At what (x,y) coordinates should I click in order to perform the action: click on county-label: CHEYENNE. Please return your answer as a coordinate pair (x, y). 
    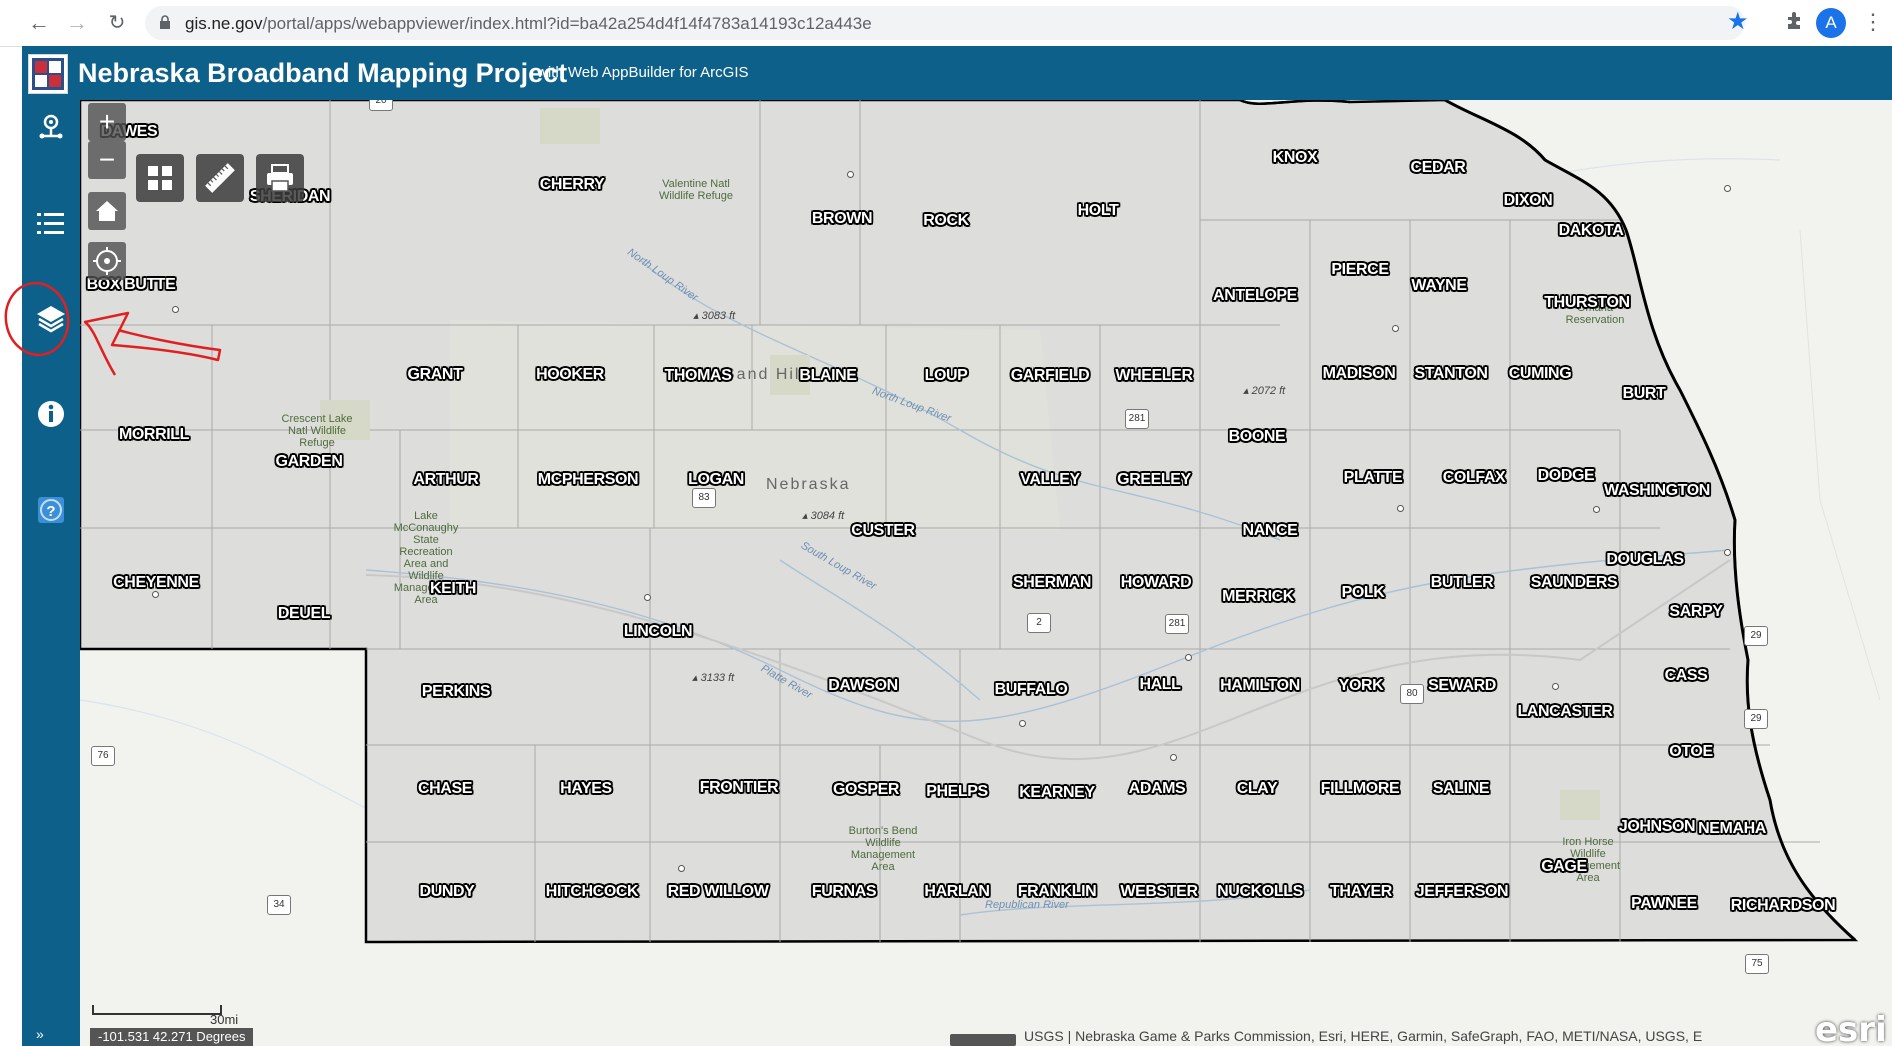
    Looking at the image, I should click on (156, 582).